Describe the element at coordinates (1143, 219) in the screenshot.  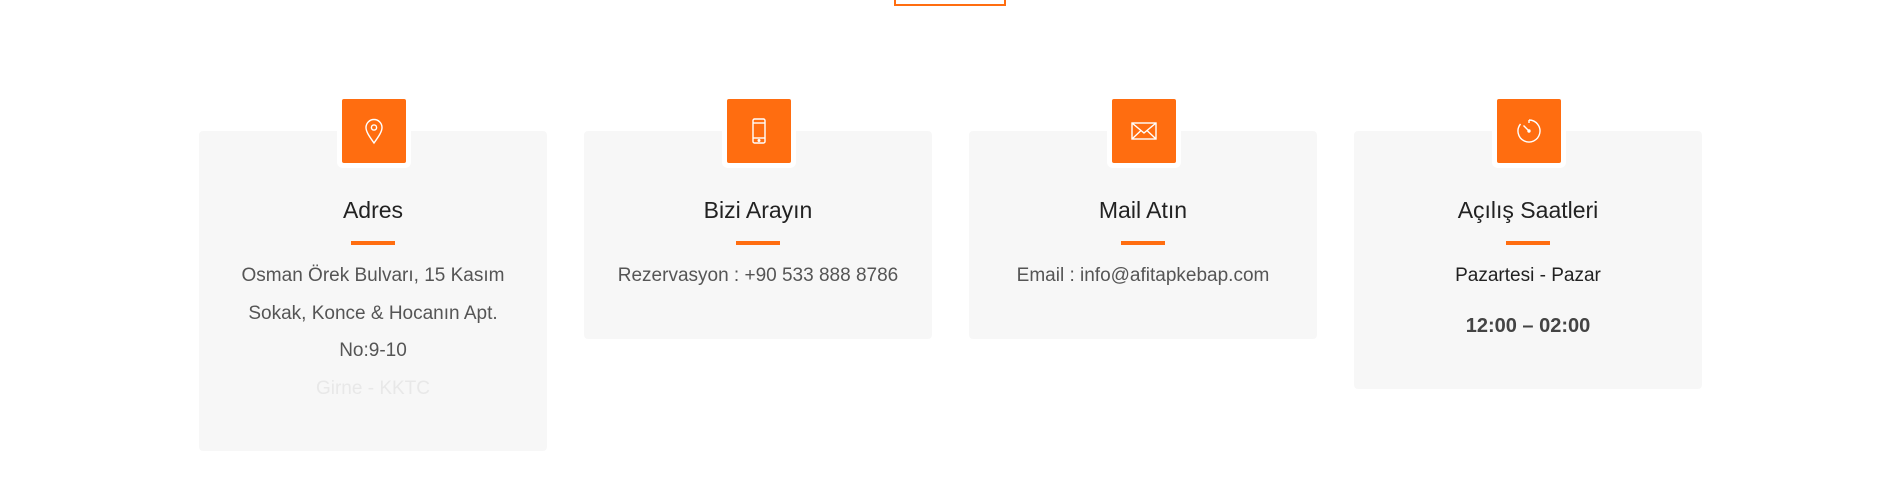
I see `mail-card: Mail Atın Email : info@afitapkebap.com` at that location.